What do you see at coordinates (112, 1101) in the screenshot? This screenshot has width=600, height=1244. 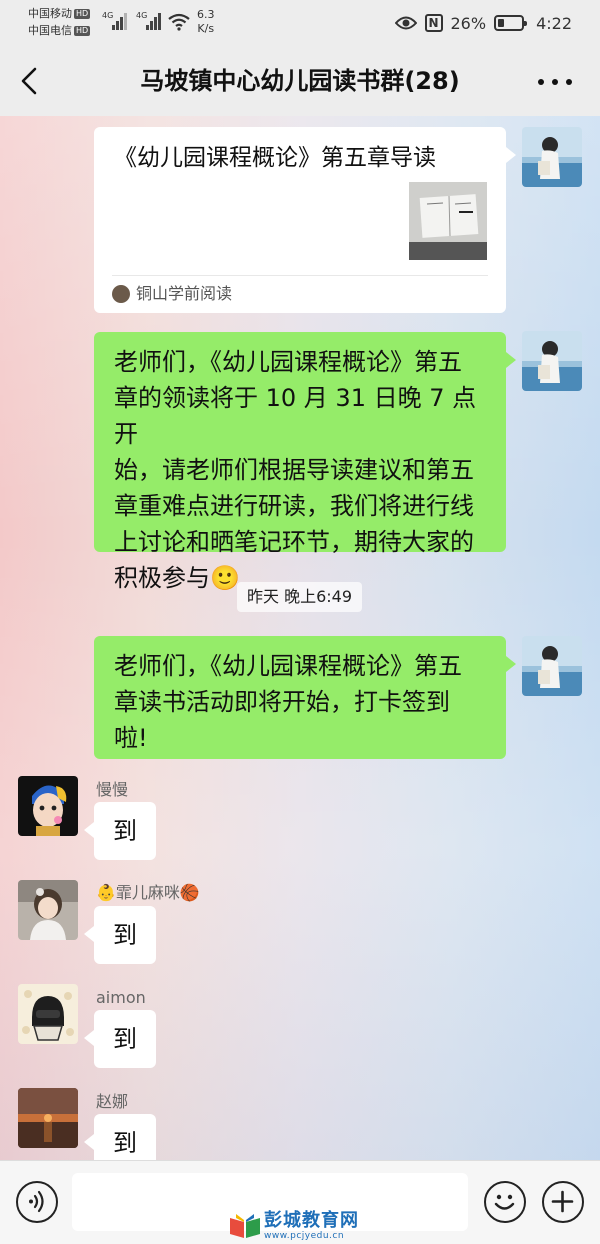 I see `sender-name: 赵娜` at bounding box center [112, 1101].